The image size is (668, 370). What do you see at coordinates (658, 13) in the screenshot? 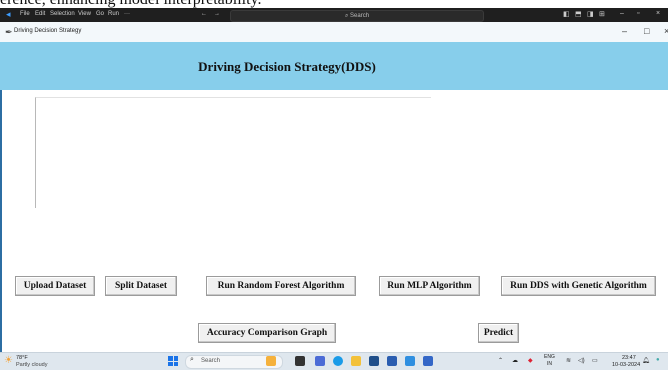
I see `close-editor-icon: ×` at bounding box center [658, 13].